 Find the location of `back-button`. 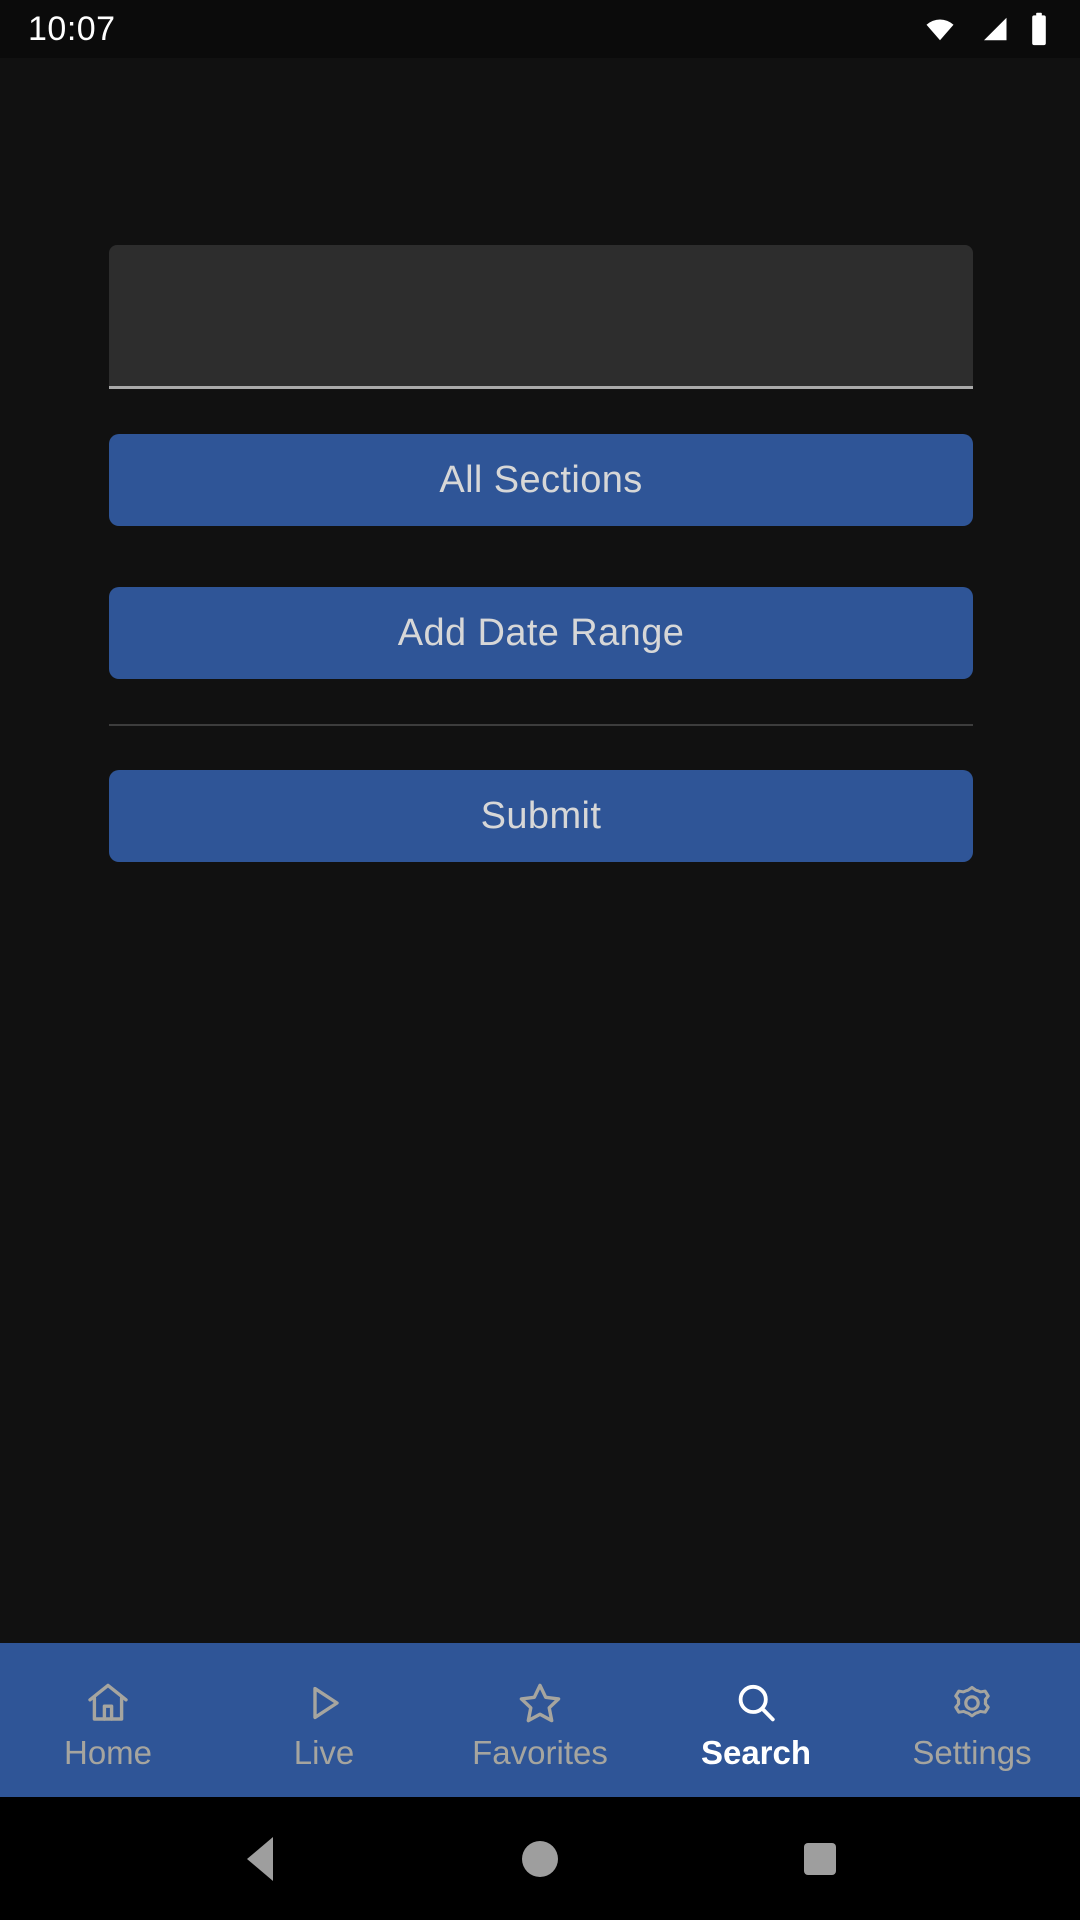

back-button is located at coordinates (260, 1858).